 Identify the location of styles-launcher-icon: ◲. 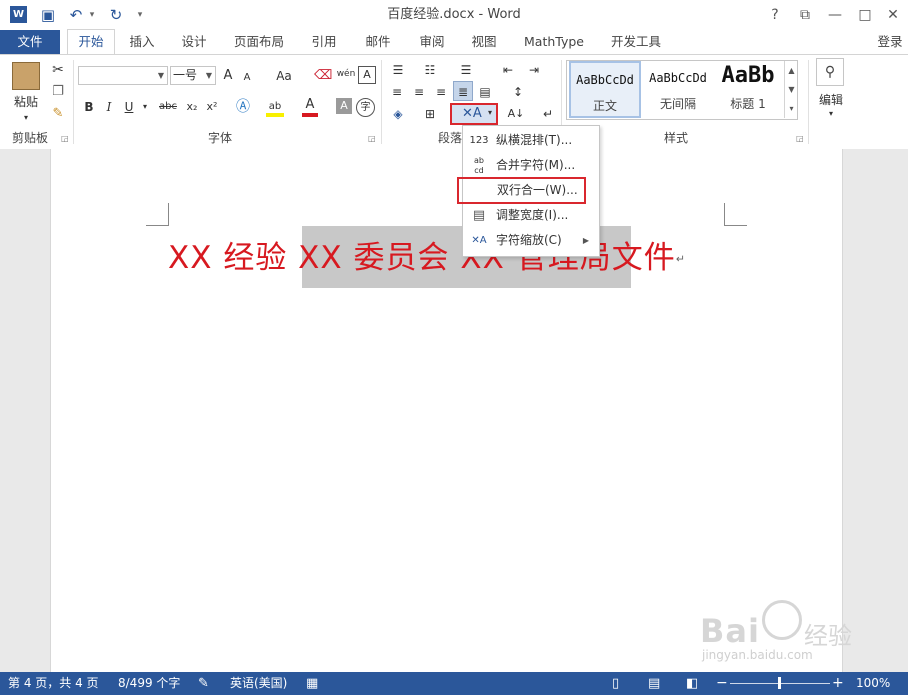
(801, 139).